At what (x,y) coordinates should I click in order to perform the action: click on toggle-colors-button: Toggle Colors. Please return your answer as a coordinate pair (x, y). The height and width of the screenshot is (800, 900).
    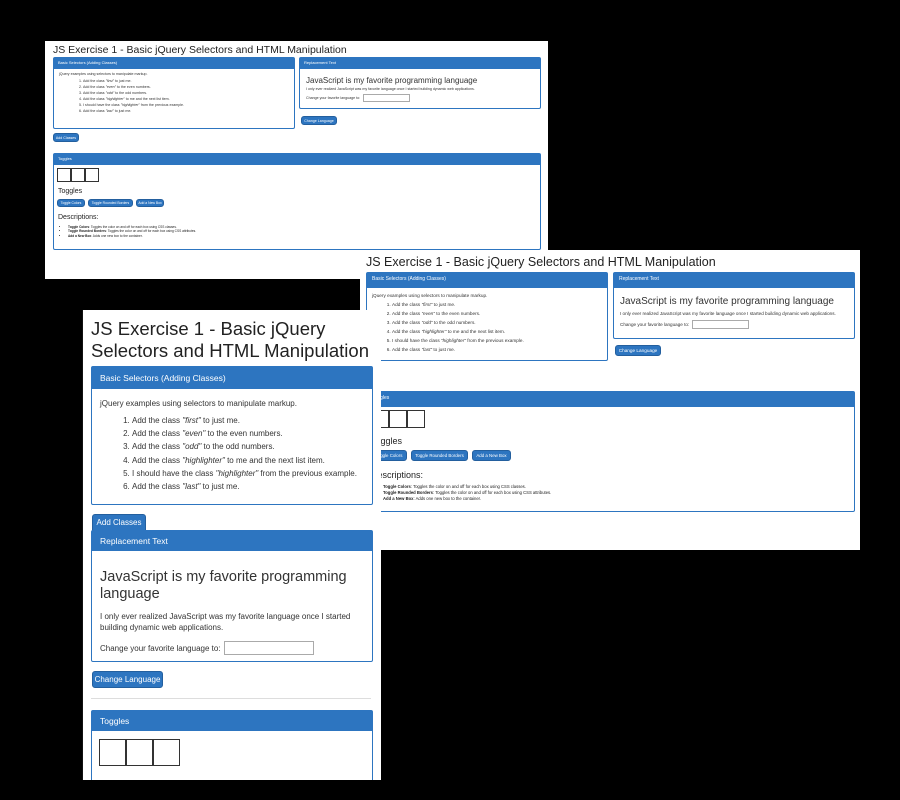
    Looking at the image, I should click on (71, 203).